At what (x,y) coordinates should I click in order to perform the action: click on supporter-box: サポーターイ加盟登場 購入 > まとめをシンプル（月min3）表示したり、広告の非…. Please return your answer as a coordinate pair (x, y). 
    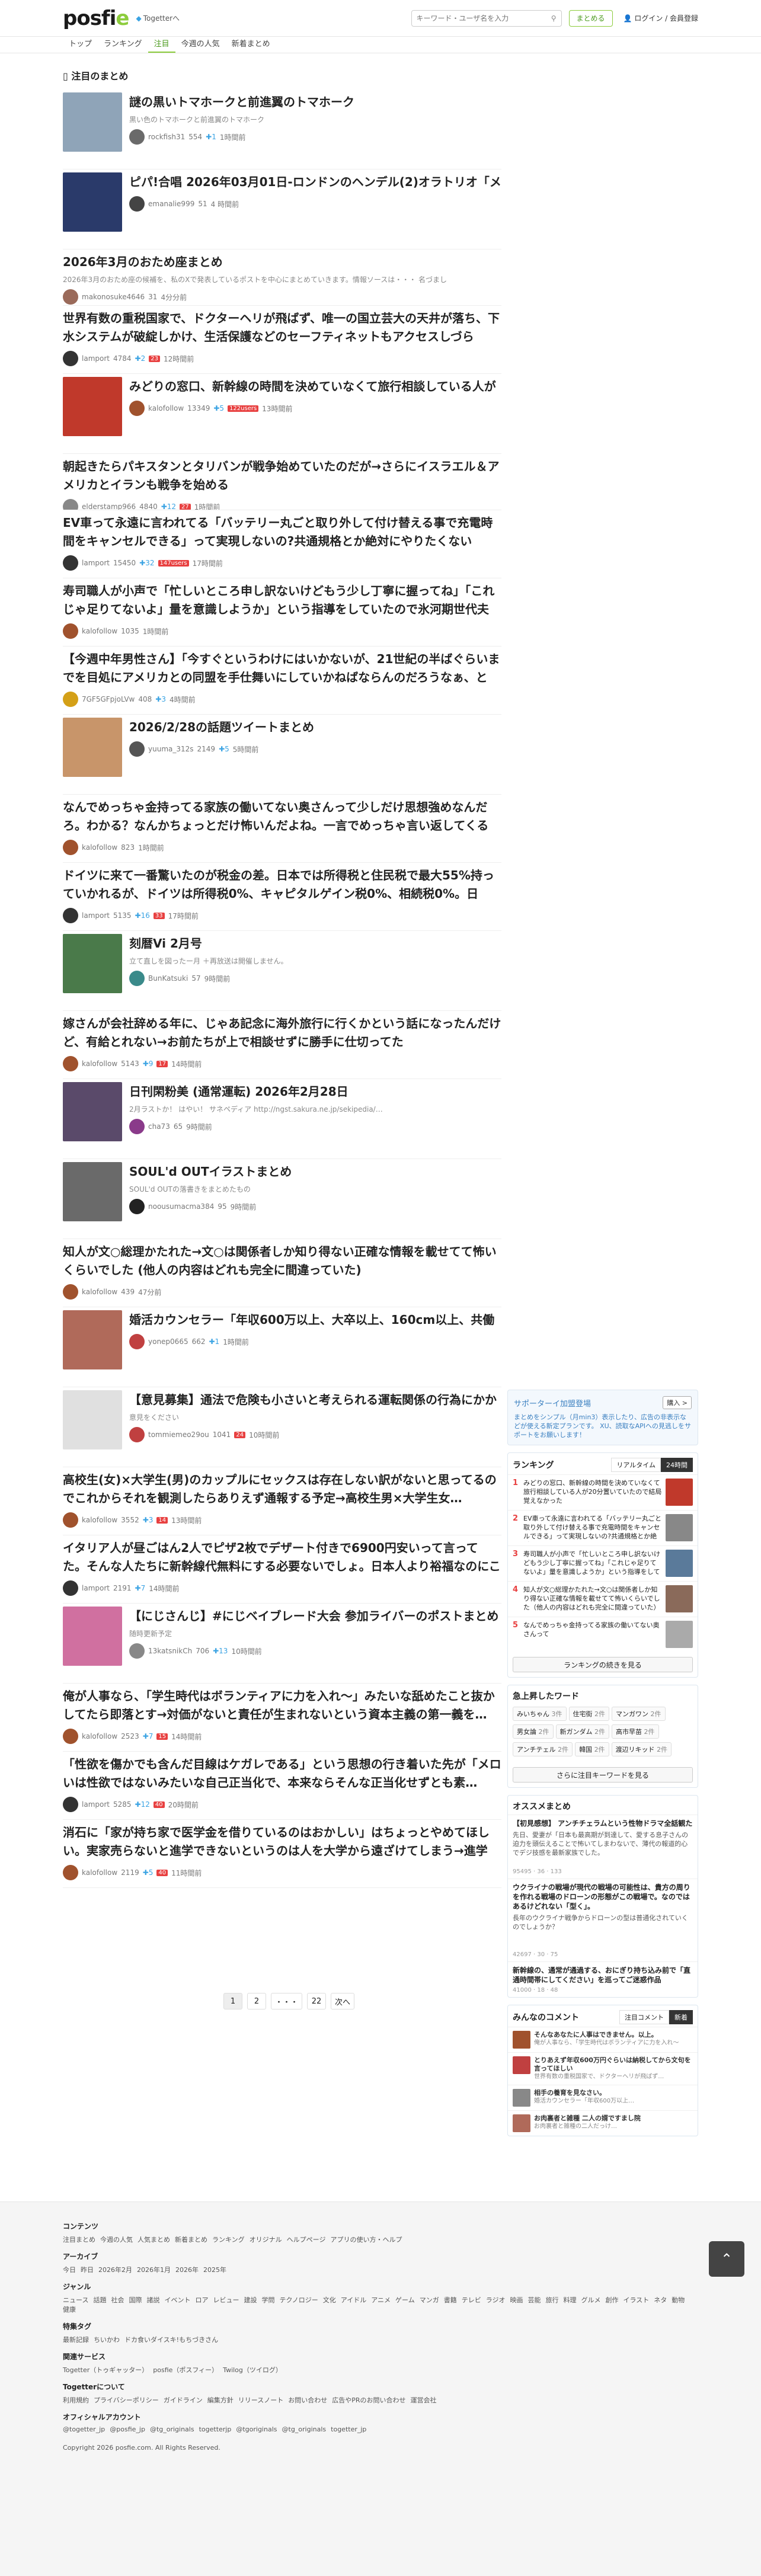
    Looking at the image, I should click on (603, 1417).